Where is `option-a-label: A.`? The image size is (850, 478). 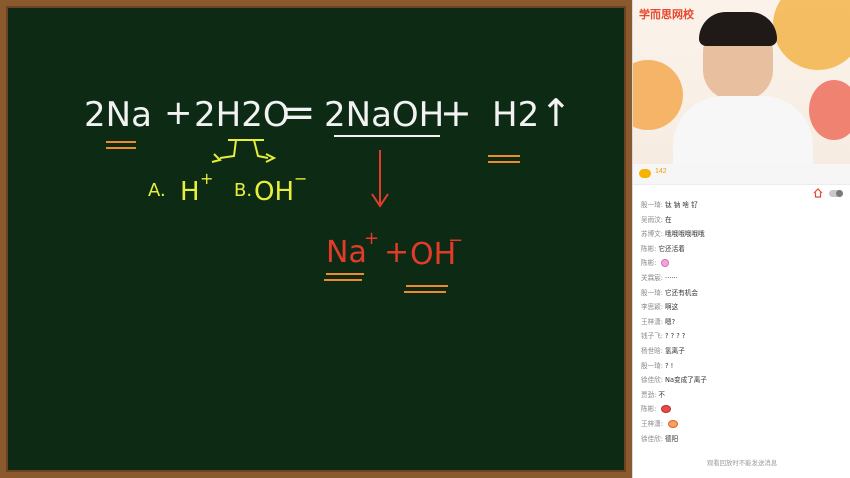 option-a-label: A. is located at coordinates (157, 190).